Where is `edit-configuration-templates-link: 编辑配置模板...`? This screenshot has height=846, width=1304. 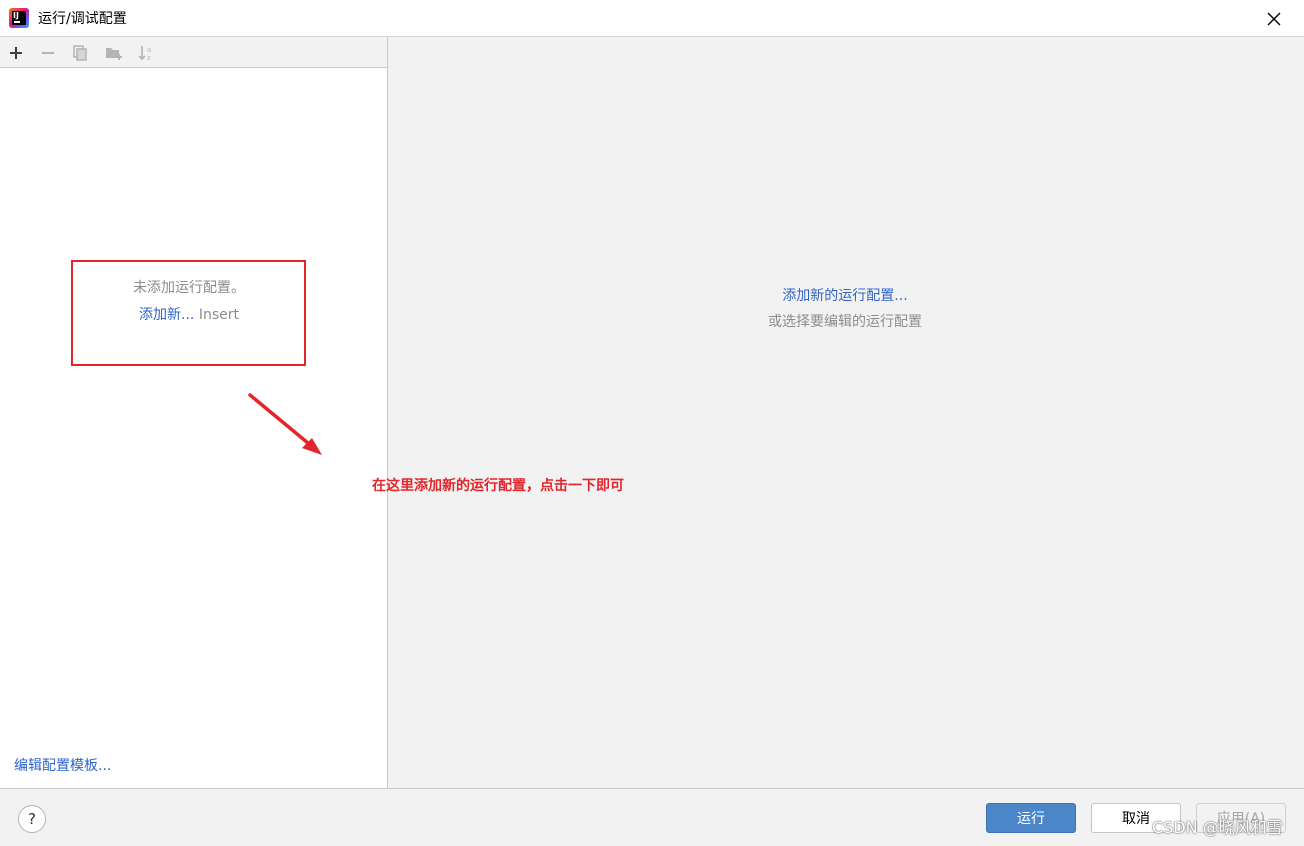 edit-configuration-templates-link: 编辑配置模板... is located at coordinates (62, 765).